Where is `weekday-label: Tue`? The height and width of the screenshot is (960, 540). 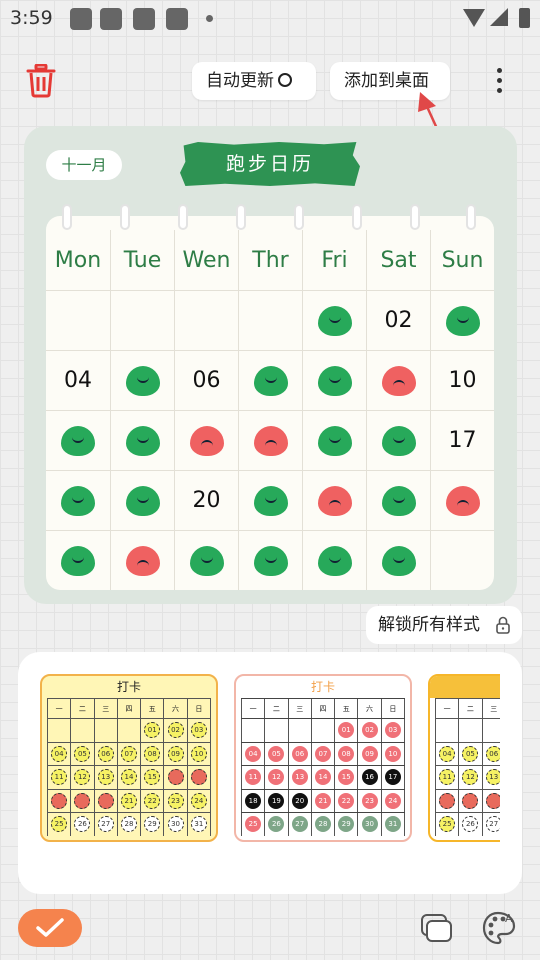 weekday-label: Tue is located at coordinates (142, 260).